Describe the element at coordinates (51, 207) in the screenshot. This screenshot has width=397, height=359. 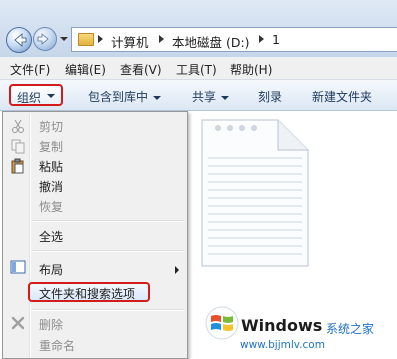
I see `menu-item-redo: 恢复` at that location.